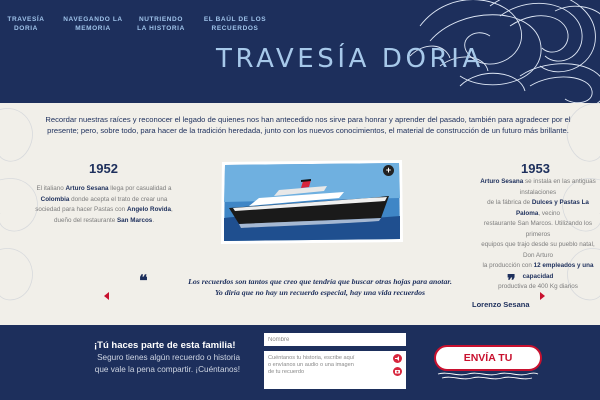 The width and height of the screenshot is (600, 400). Describe the element at coordinates (397, 358) in the screenshot. I see `microphone-icon` at that location.